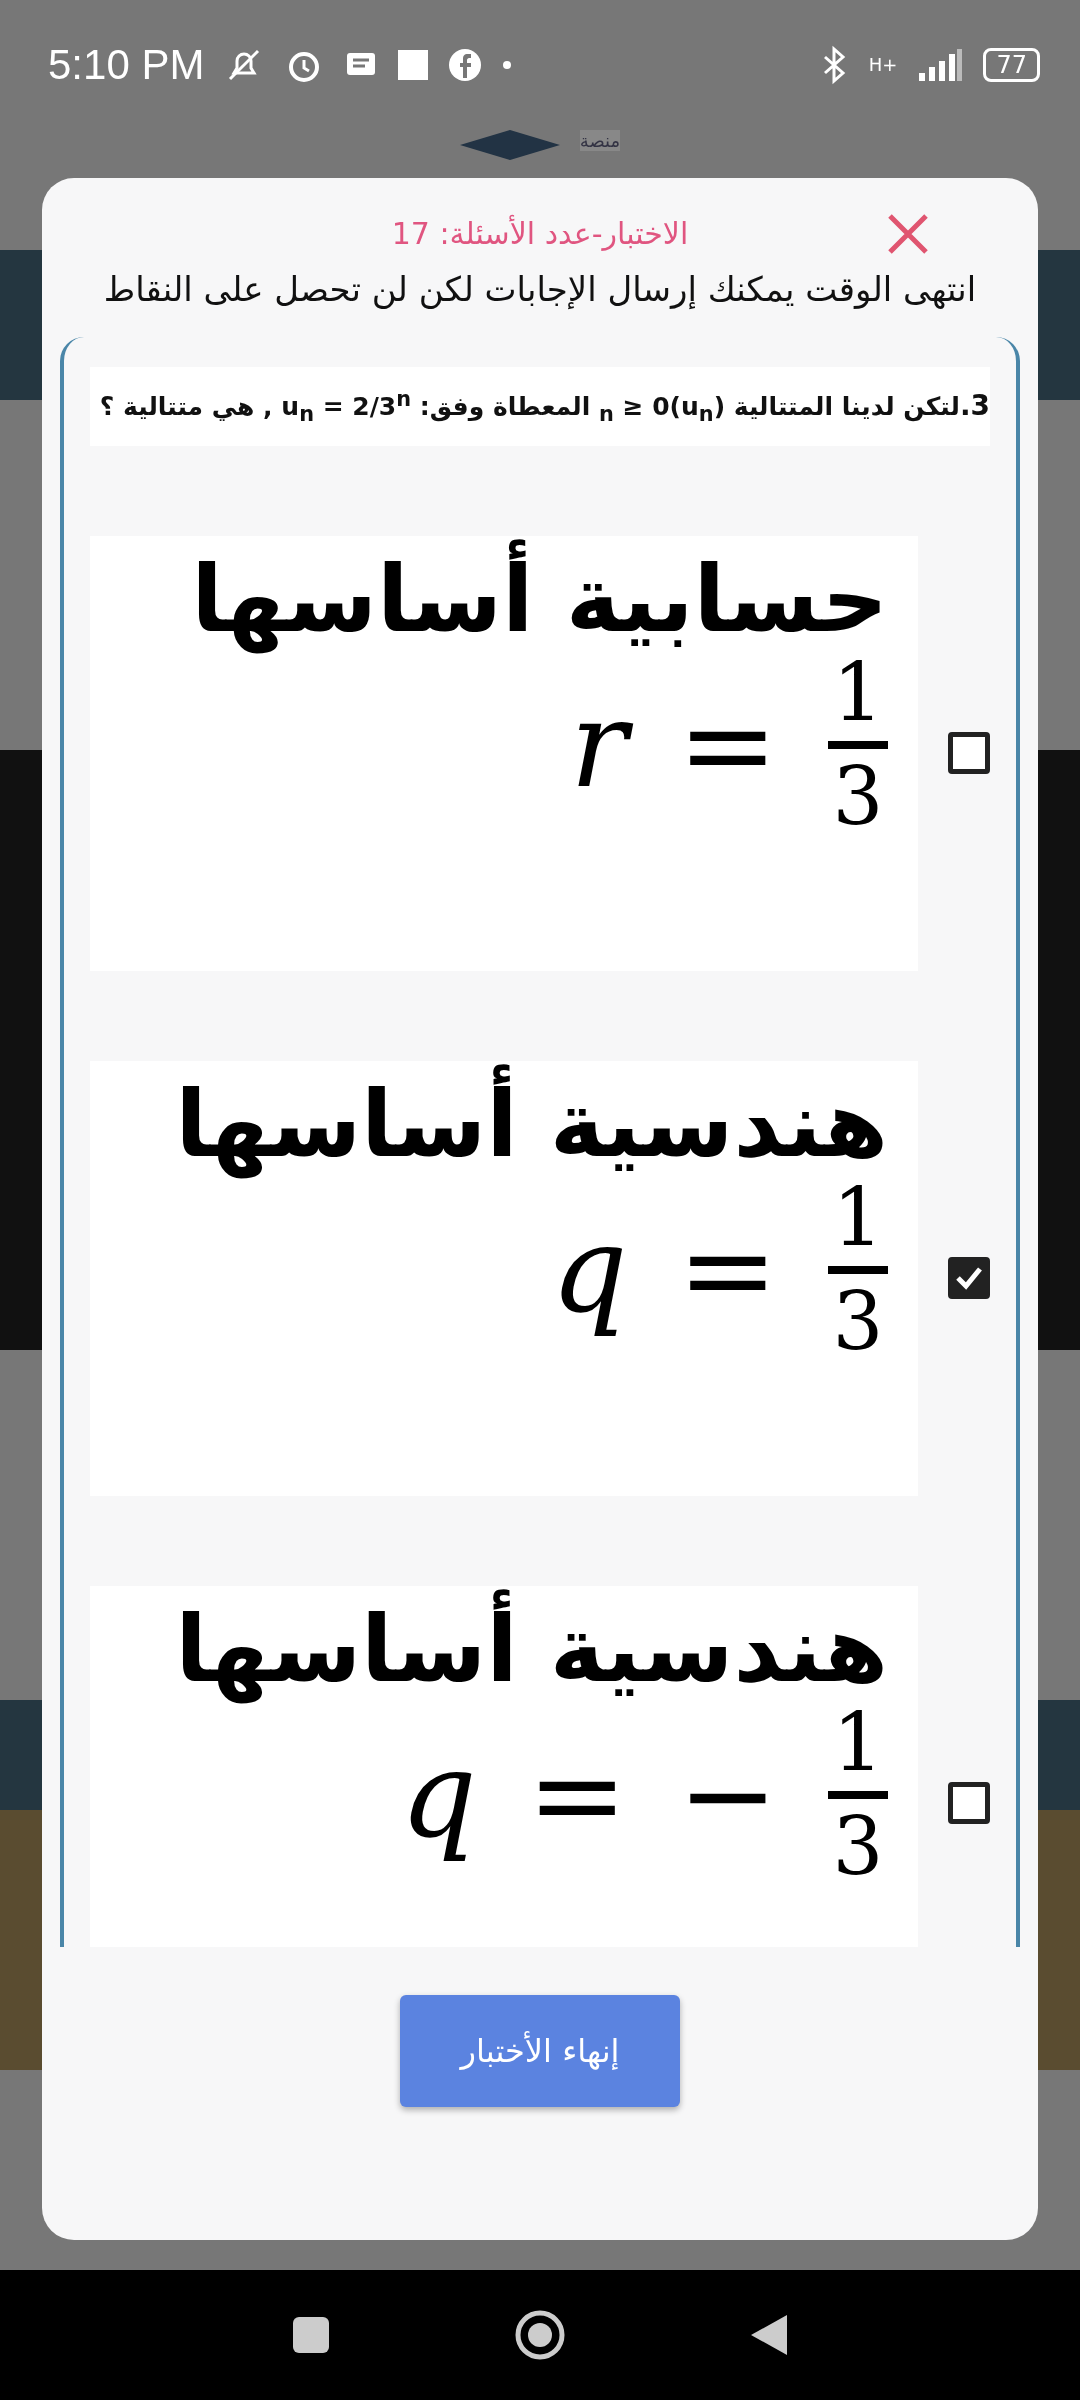  What do you see at coordinates (883, 65) in the screenshot?
I see `network-type: H+` at bounding box center [883, 65].